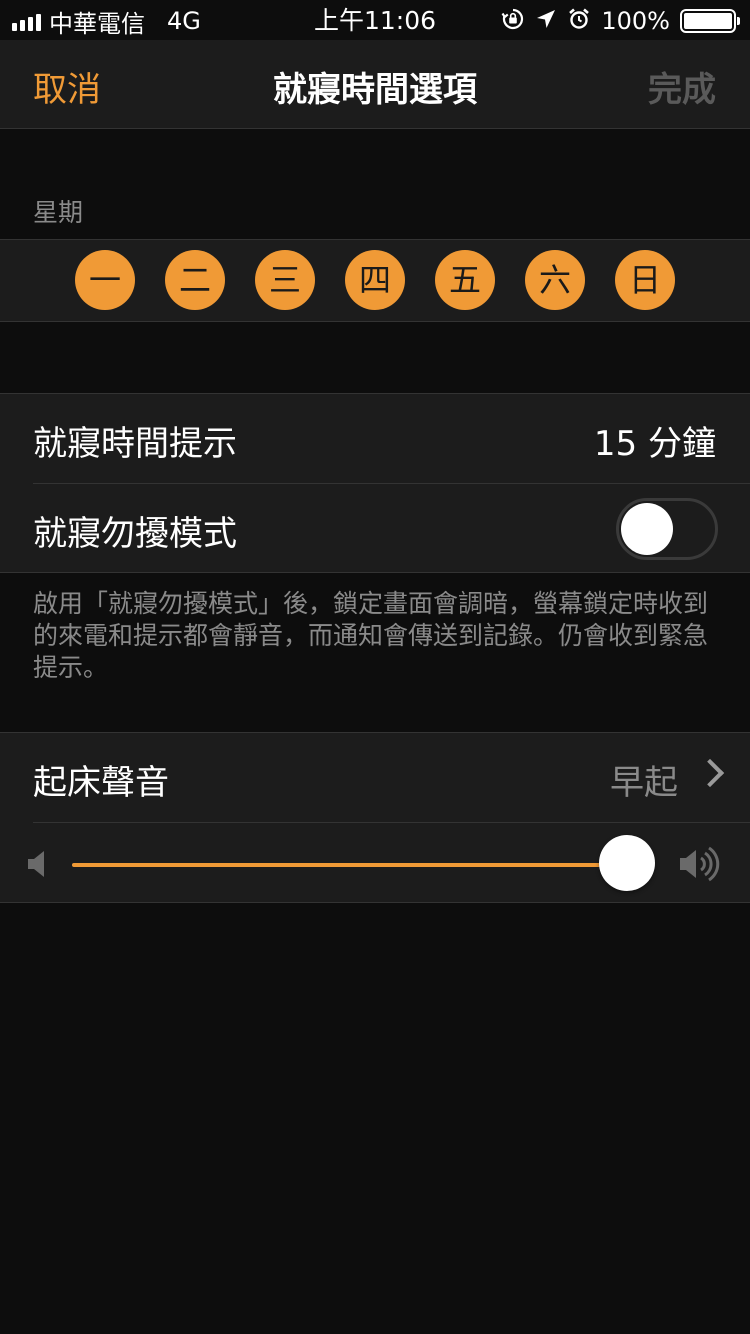 The height and width of the screenshot is (1334, 750). What do you see at coordinates (700, 866) in the screenshot?
I see `volume-high-icon` at bounding box center [700, 866].